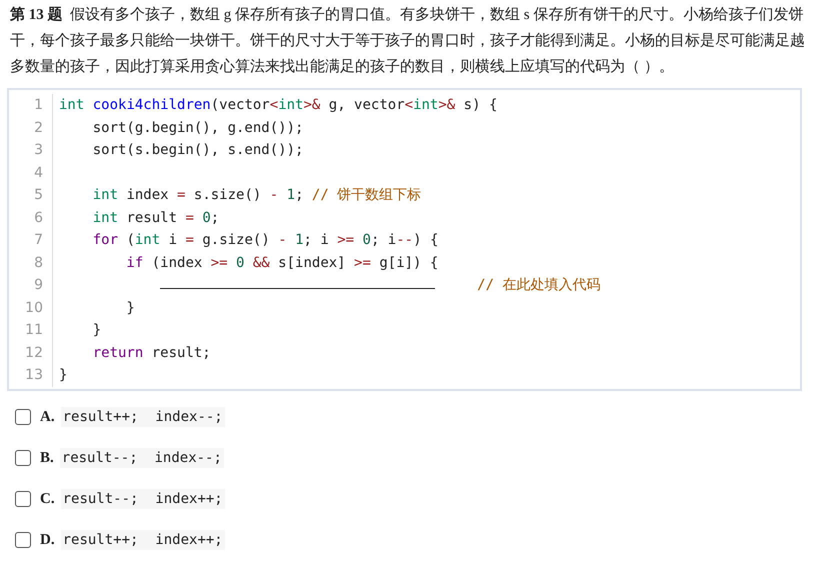  Describe the element at coordinates (47, 540) in the screenshot. I see `option-letter: D.` at that location.